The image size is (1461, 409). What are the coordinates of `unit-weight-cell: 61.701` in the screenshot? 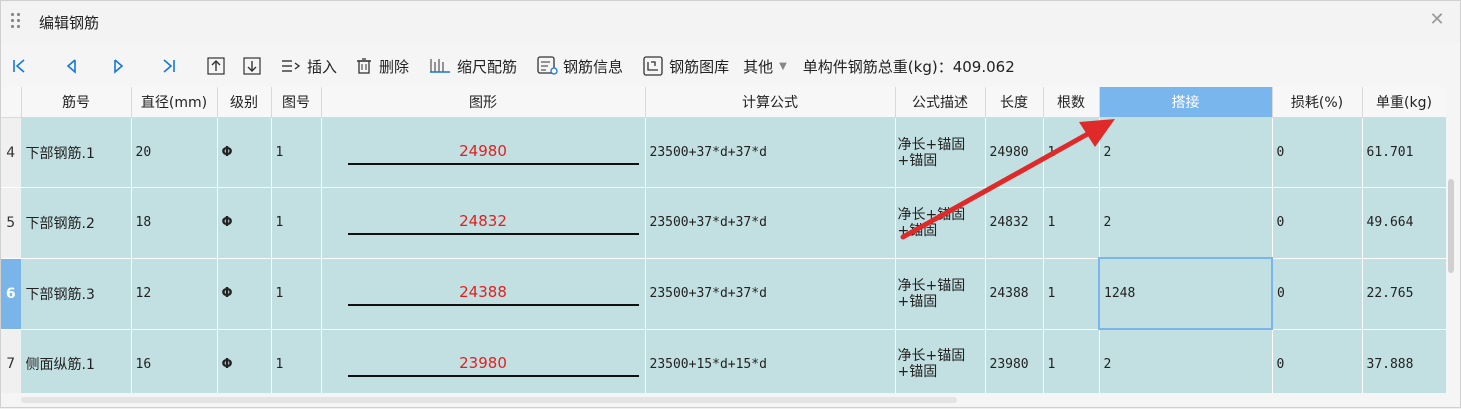 It's located at (1404, 152).